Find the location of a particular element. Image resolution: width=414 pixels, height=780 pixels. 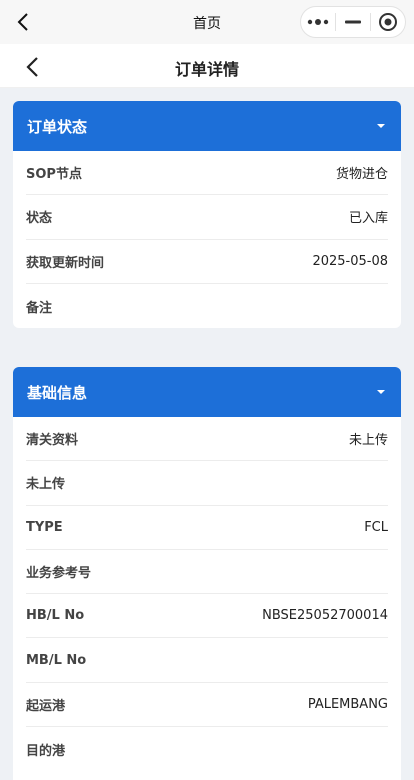

field-label: 清关资料 is located at coordinates (52, 441).